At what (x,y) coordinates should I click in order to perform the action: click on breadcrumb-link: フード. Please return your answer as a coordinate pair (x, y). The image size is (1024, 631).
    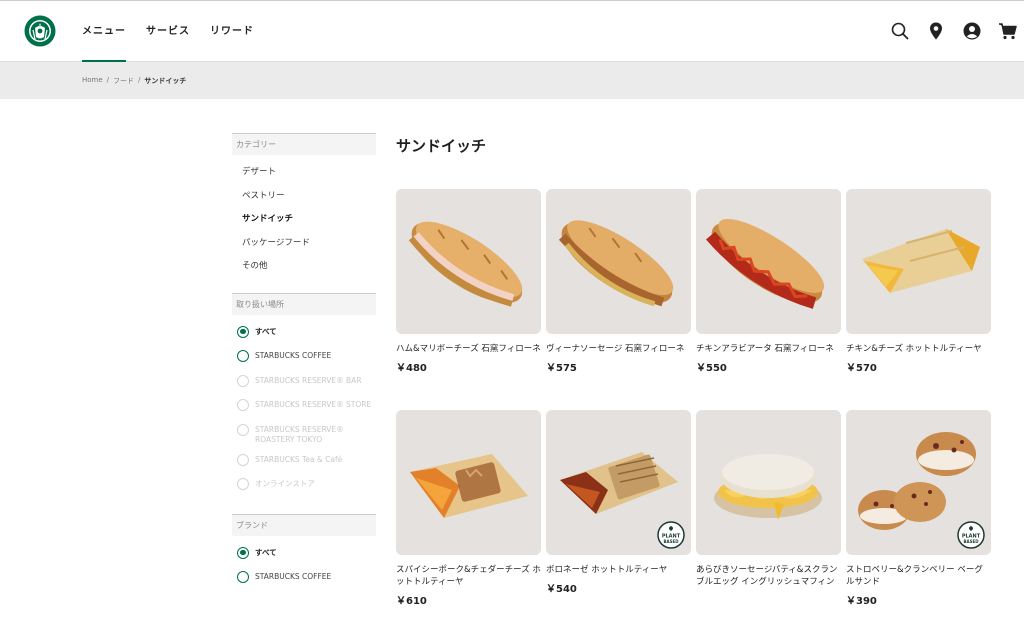
    Looking at the image, I should click on (123, 81).